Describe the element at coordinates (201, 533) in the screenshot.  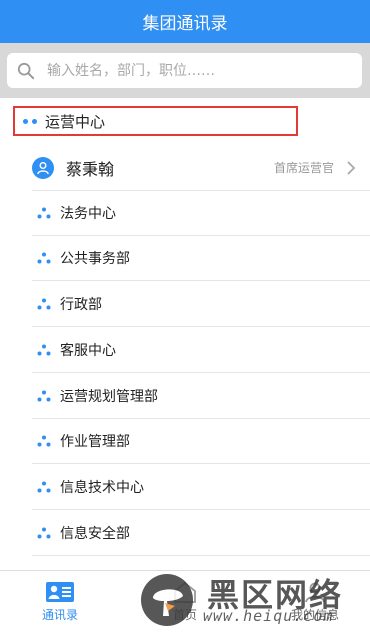
I see `dept-row: 信息安全部` at that location.